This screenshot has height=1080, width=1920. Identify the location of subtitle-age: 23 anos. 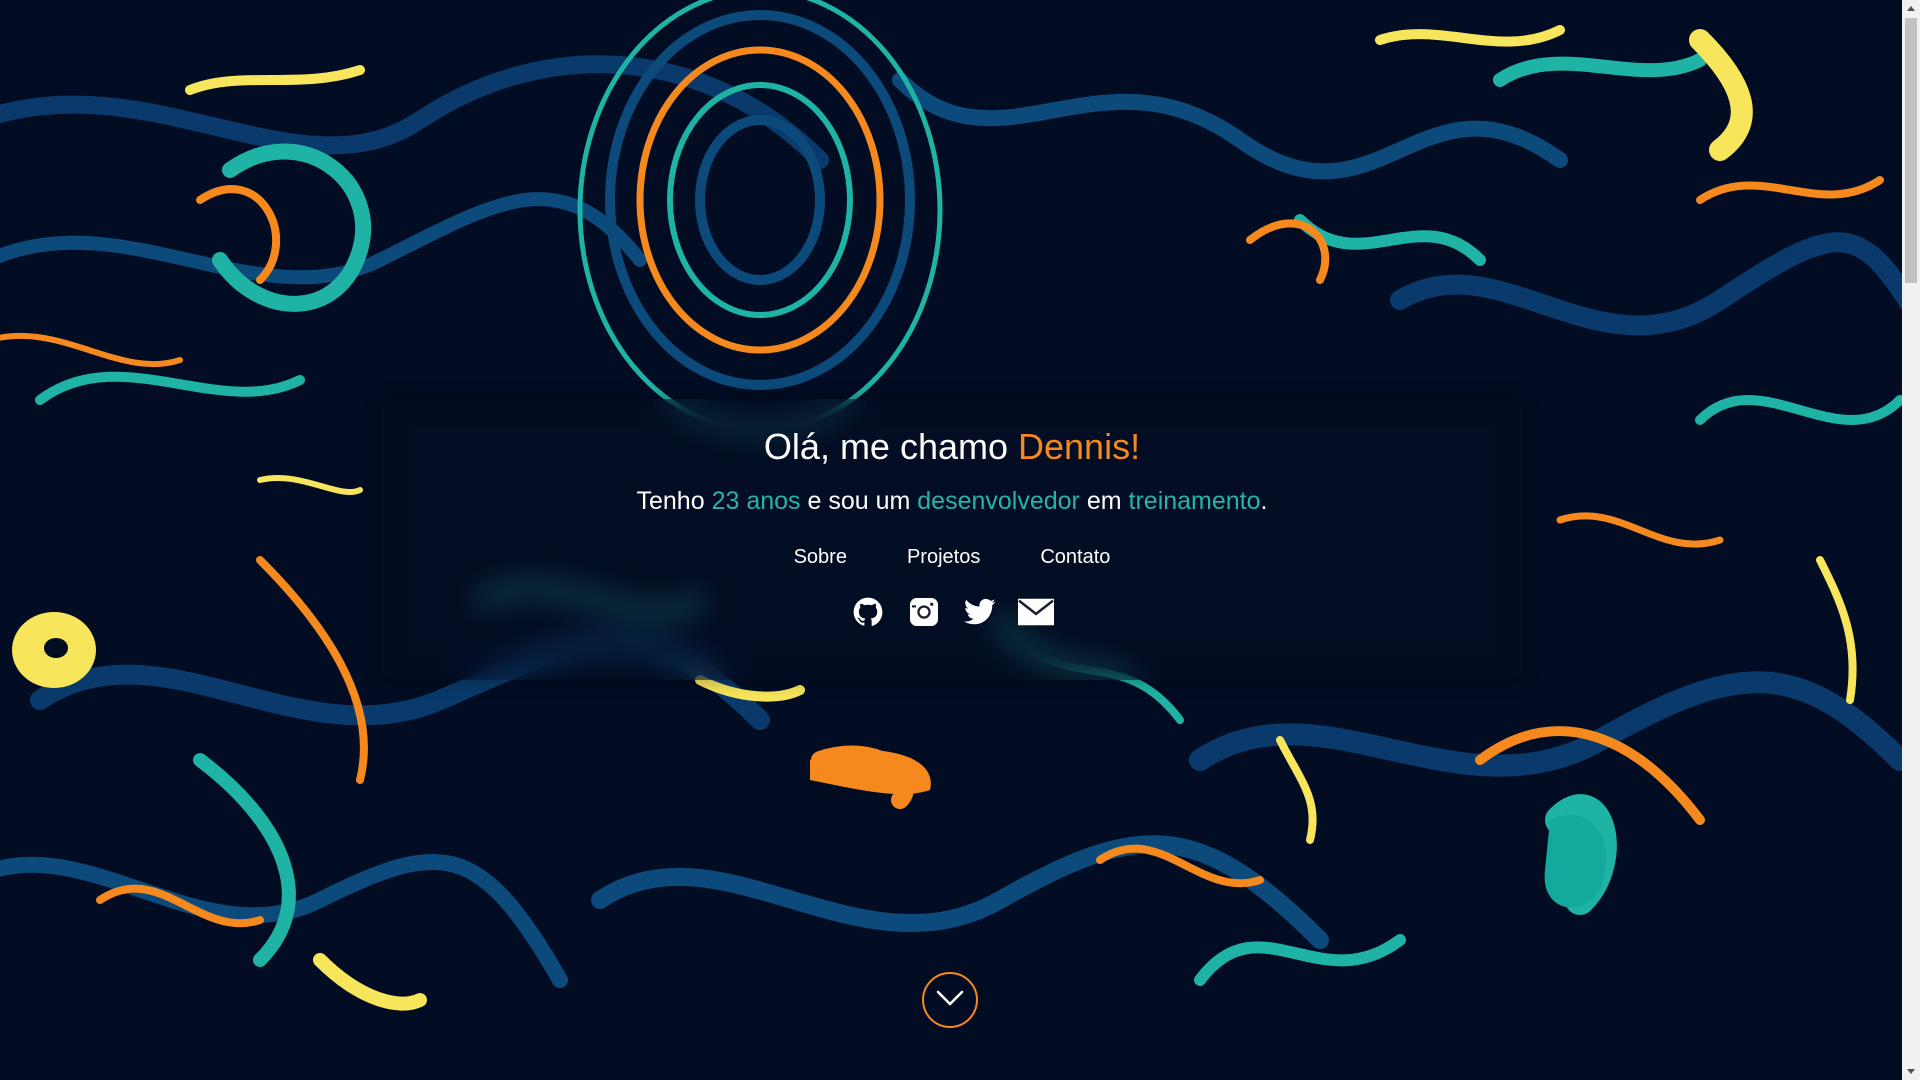
(756, 501).